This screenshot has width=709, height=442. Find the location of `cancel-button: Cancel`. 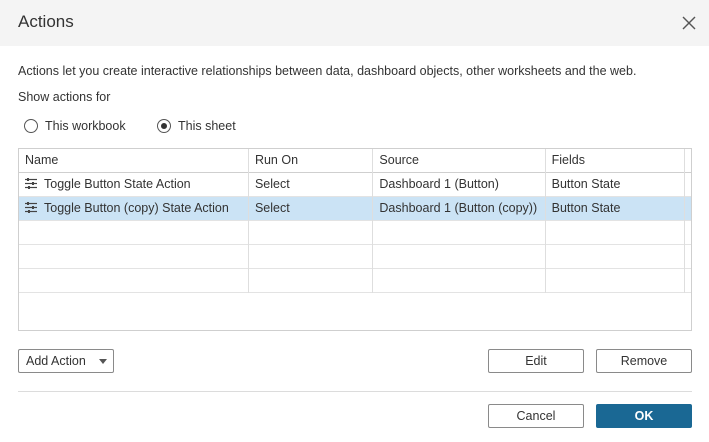

cancel-button: Cancel is located at coordinates (536, 416).